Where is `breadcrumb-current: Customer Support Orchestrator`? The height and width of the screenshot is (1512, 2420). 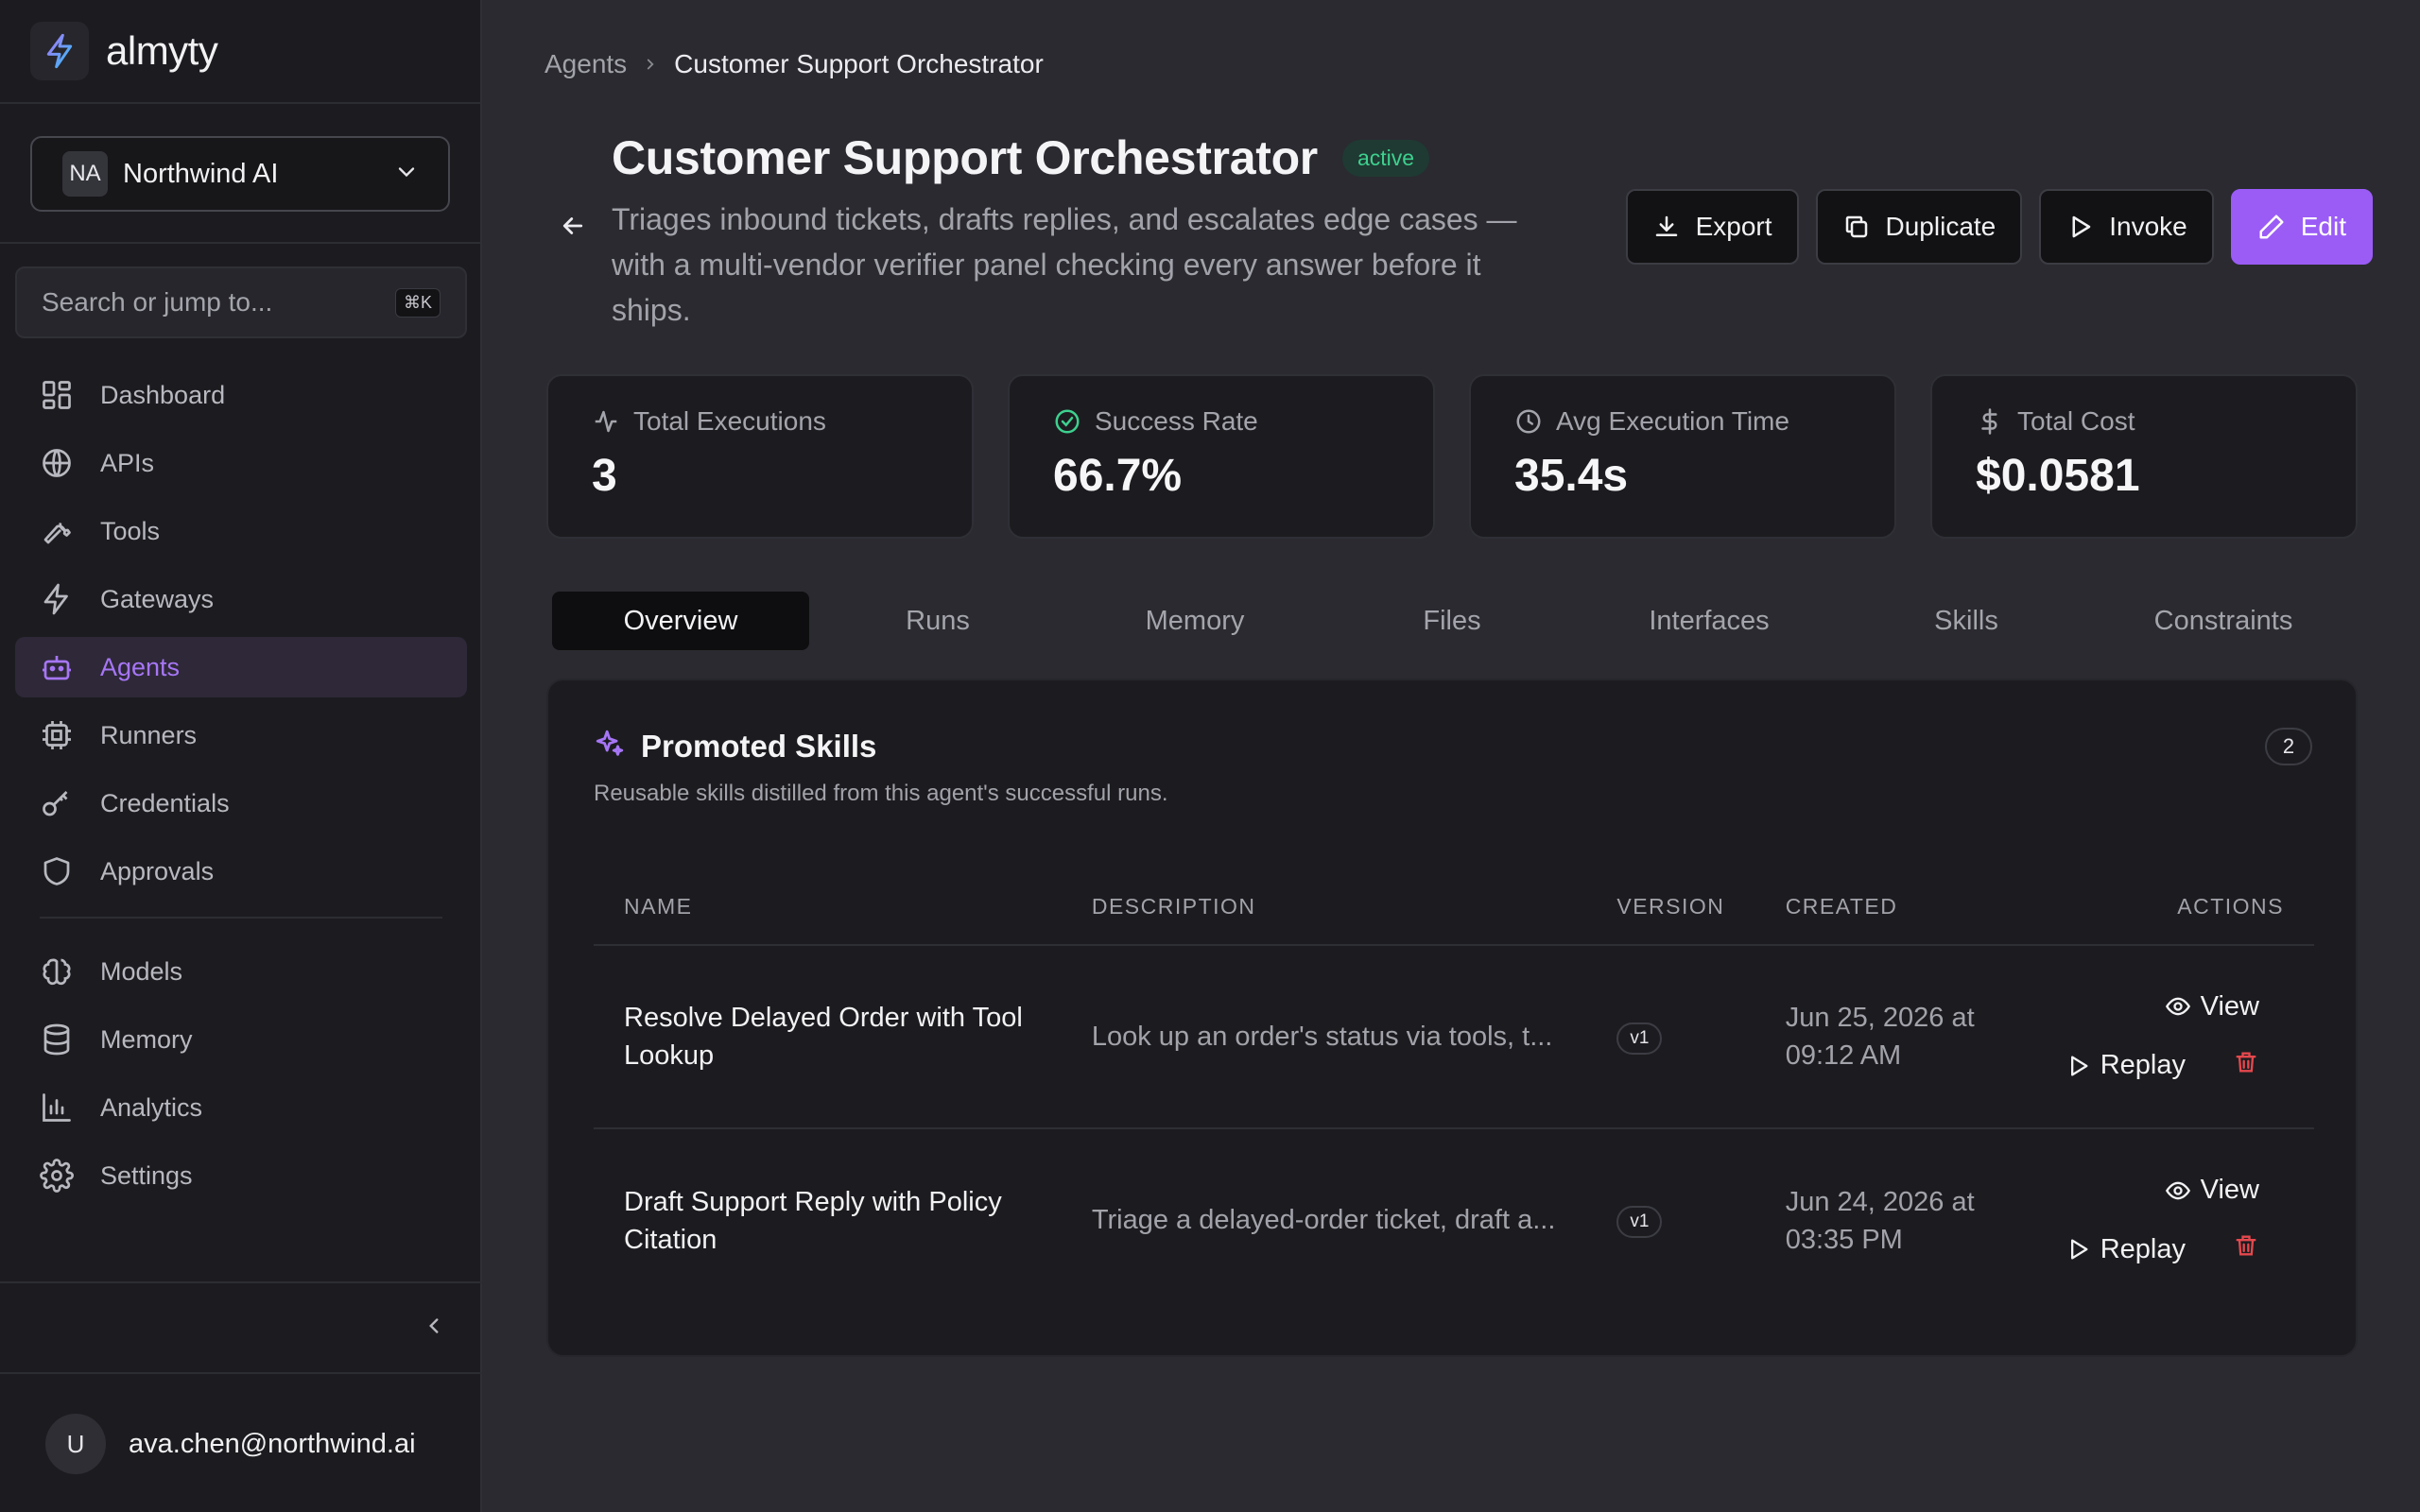 breadcrumb-current: Customer Support Orchestrator is located at coordinates (859, 63).